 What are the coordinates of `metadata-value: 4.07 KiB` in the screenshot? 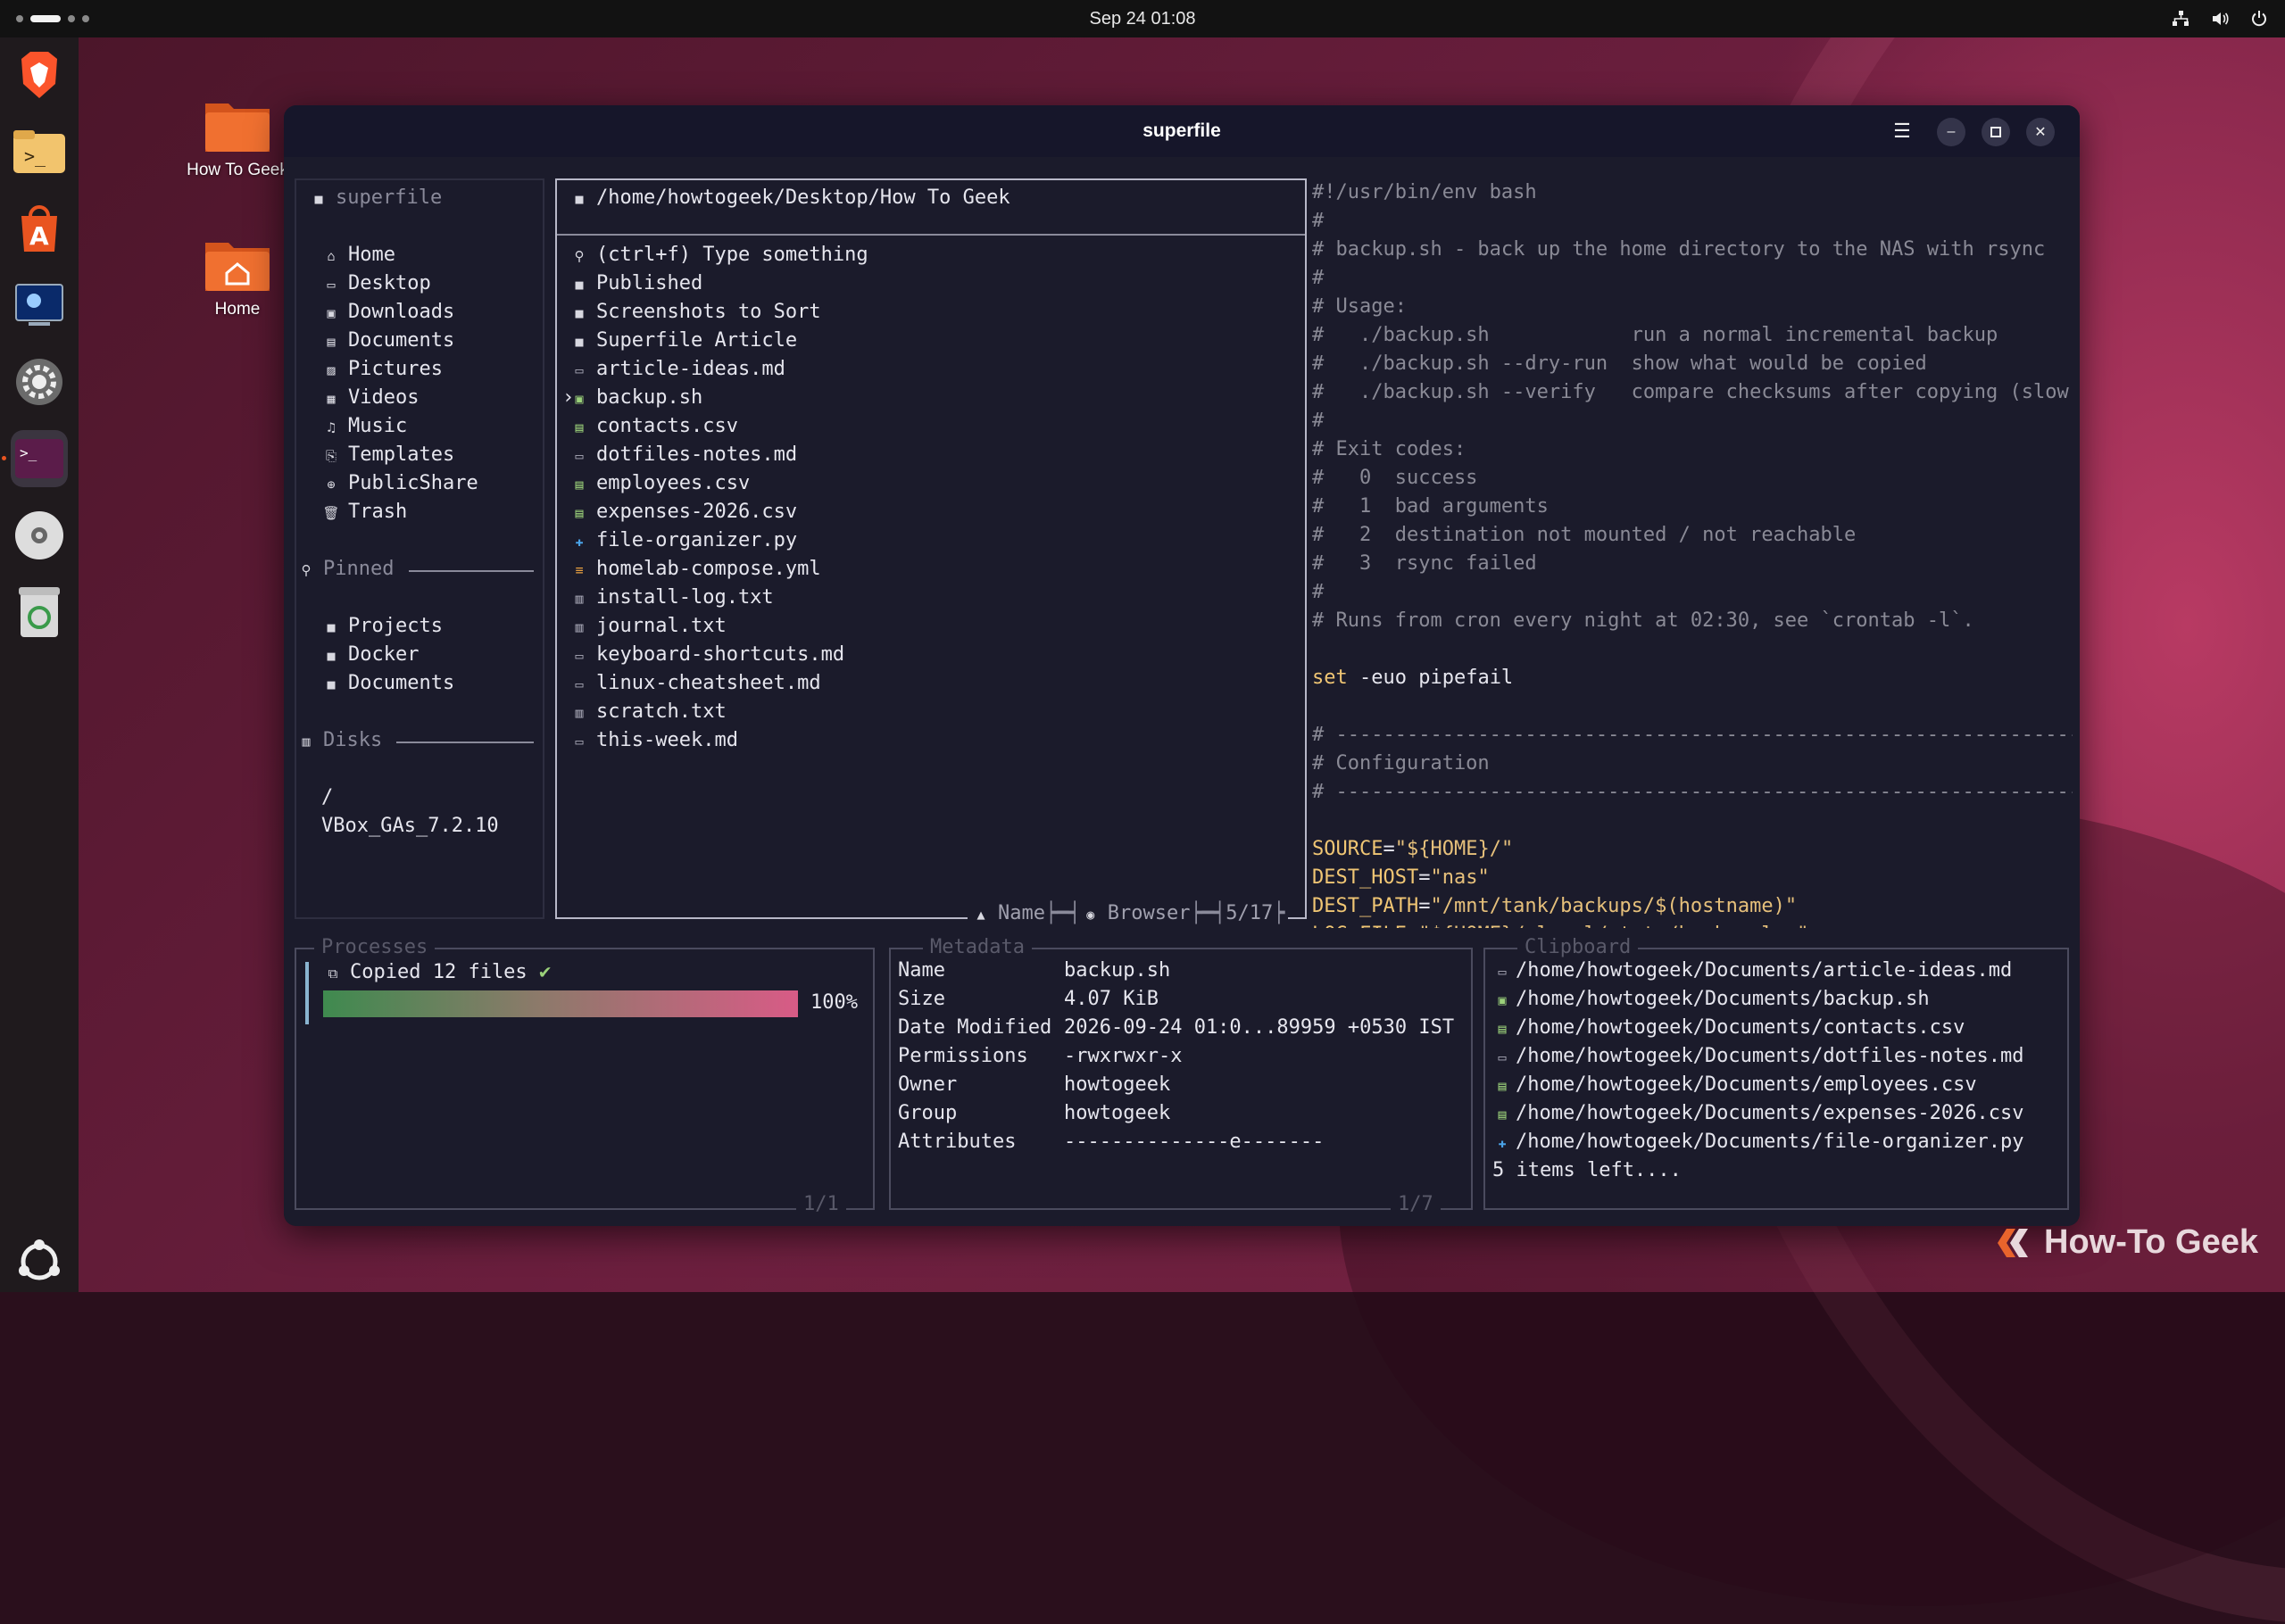 It's located at (1111, 999).